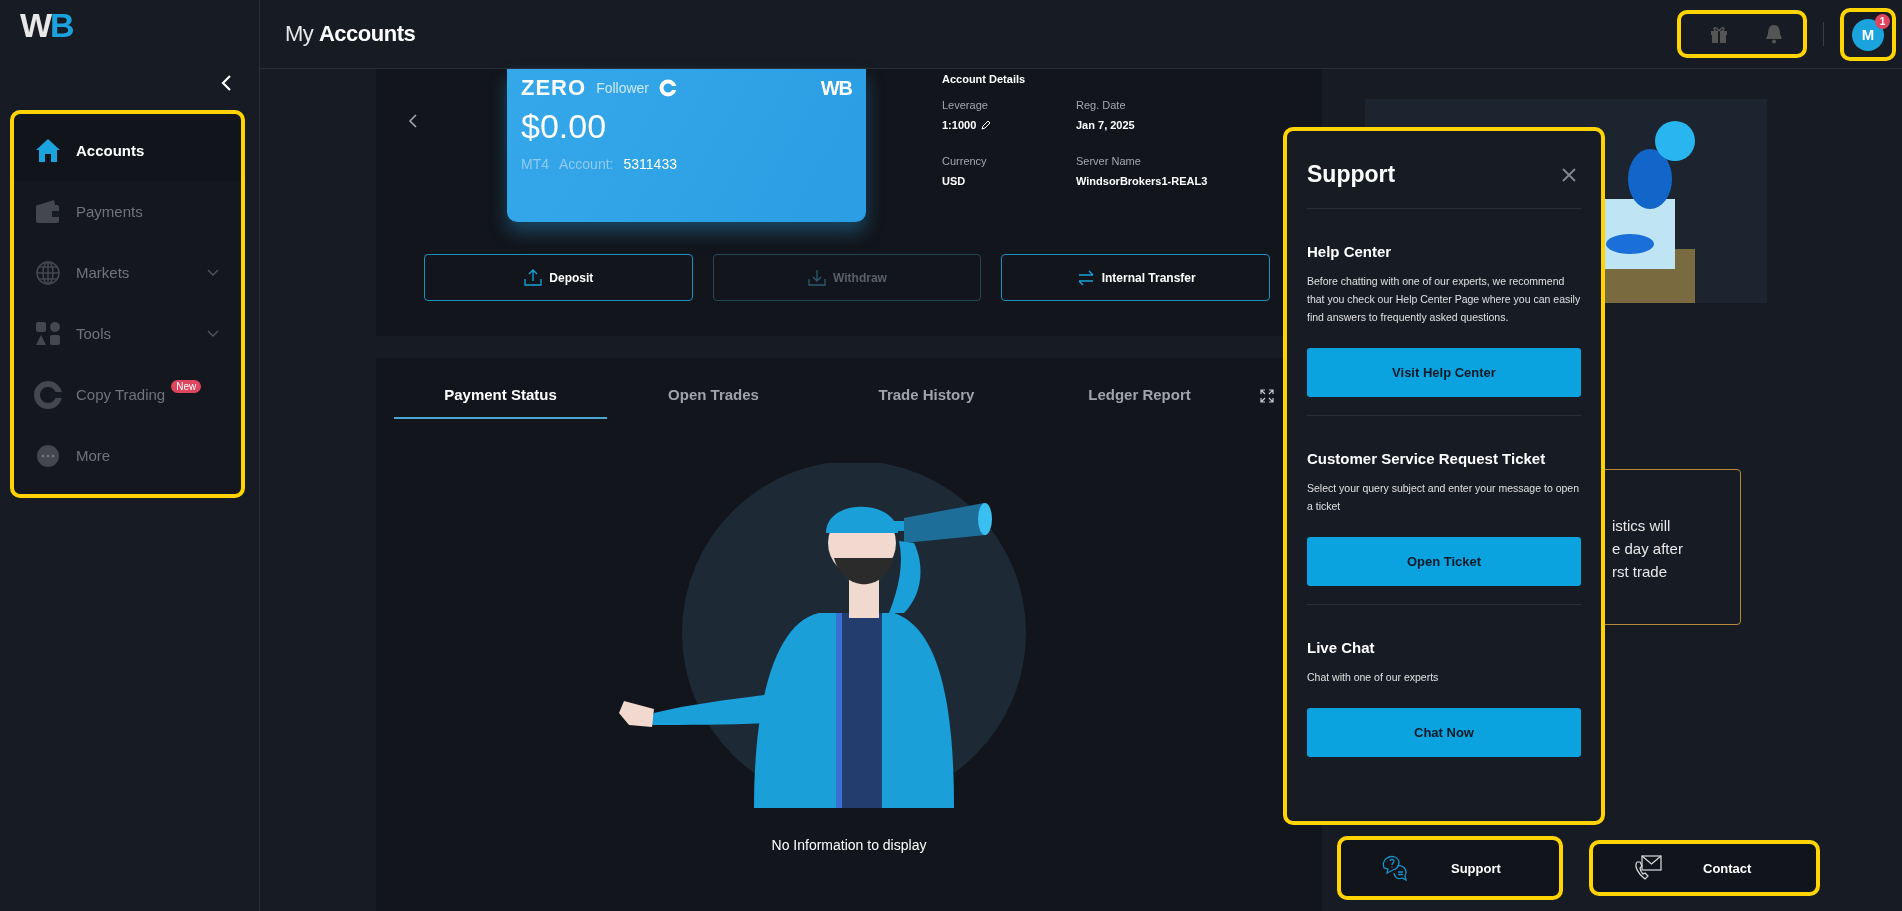 The width and height of the screenshot is (1902, 911). Describe the element at coordinates (1444, 561) in the screenshot. I see `section-button: Open Ticket` at that location.